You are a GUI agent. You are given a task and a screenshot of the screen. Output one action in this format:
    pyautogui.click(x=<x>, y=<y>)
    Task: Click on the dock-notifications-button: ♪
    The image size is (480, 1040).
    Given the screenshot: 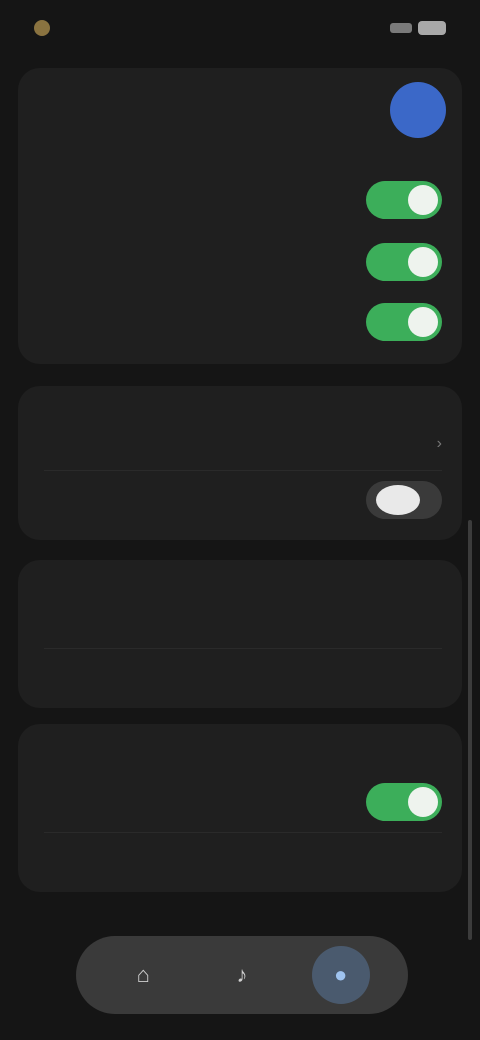 What is the action you would take?
    pyautogui.click(x=242, y=975)
    